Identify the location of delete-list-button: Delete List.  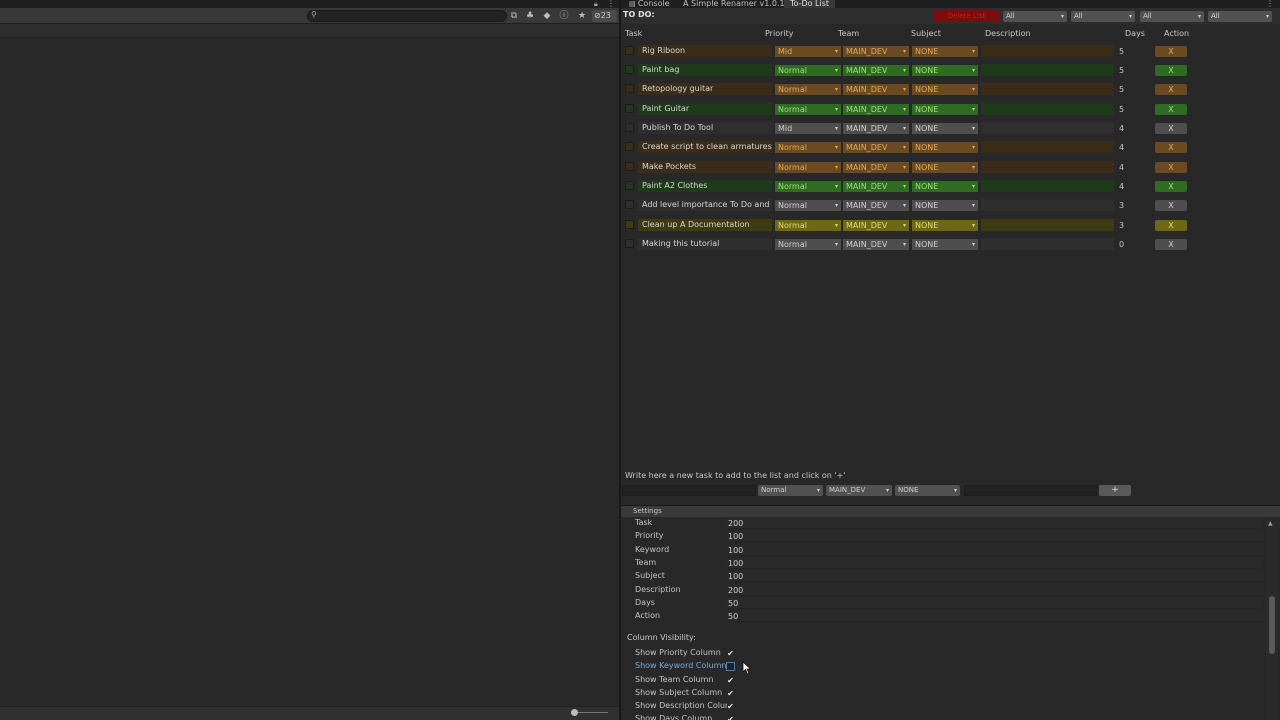
(966, 16).